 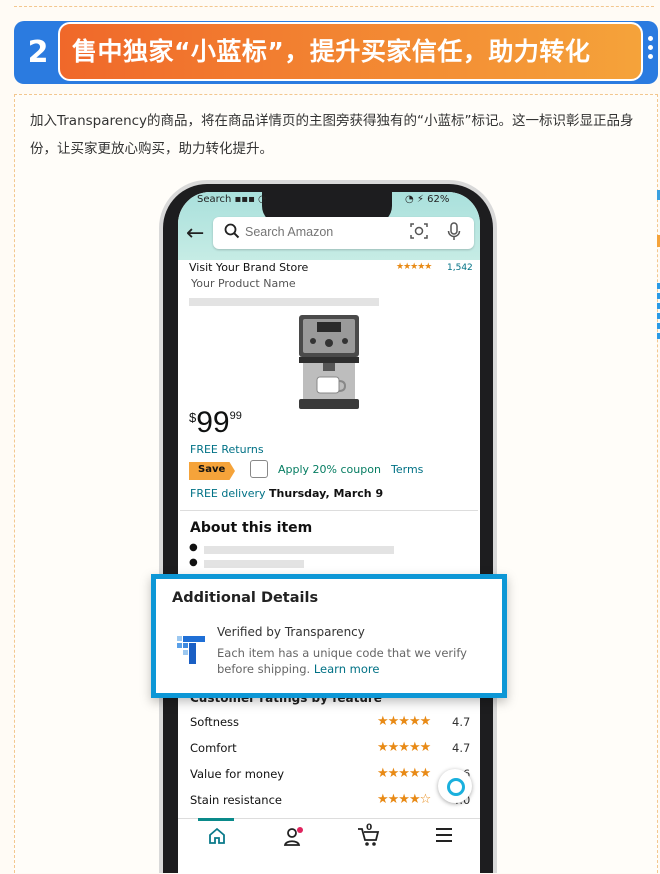 What do you see at coordinates (236, 800) in the screenshot?
I see `rating-feature: Stain resistance` at bounding box center [236, 800].